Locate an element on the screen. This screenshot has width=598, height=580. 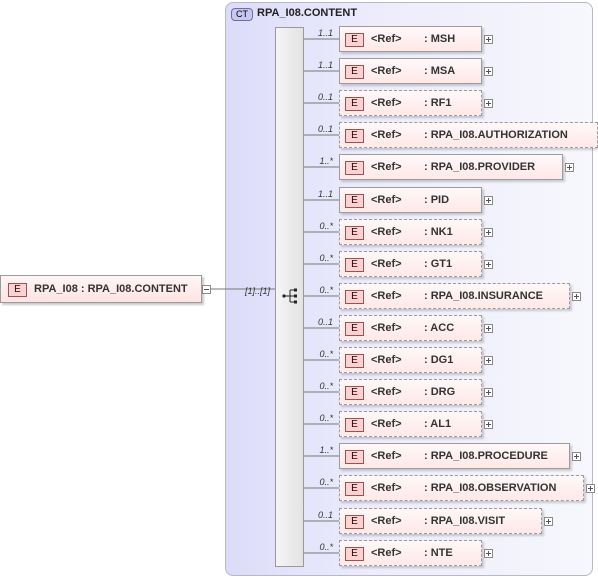
element-name: : MSH is located at coordinates (440, 39).